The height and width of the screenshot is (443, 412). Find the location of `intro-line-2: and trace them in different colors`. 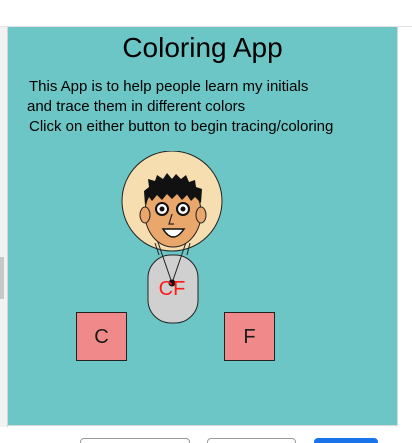

intro-line-2: and trace them in different colors is located at coordinates (136, 106).